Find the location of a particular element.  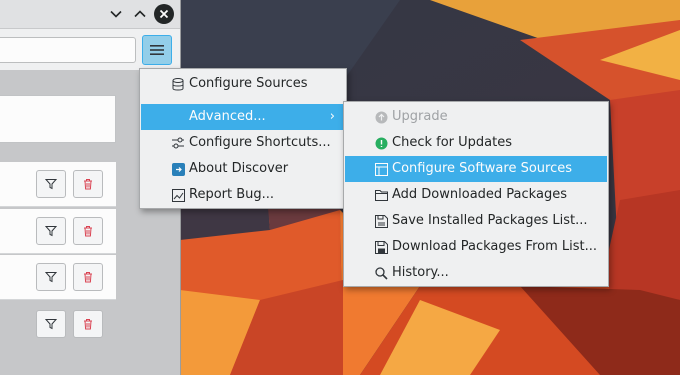

search-input is located at coordinates (68, 50).